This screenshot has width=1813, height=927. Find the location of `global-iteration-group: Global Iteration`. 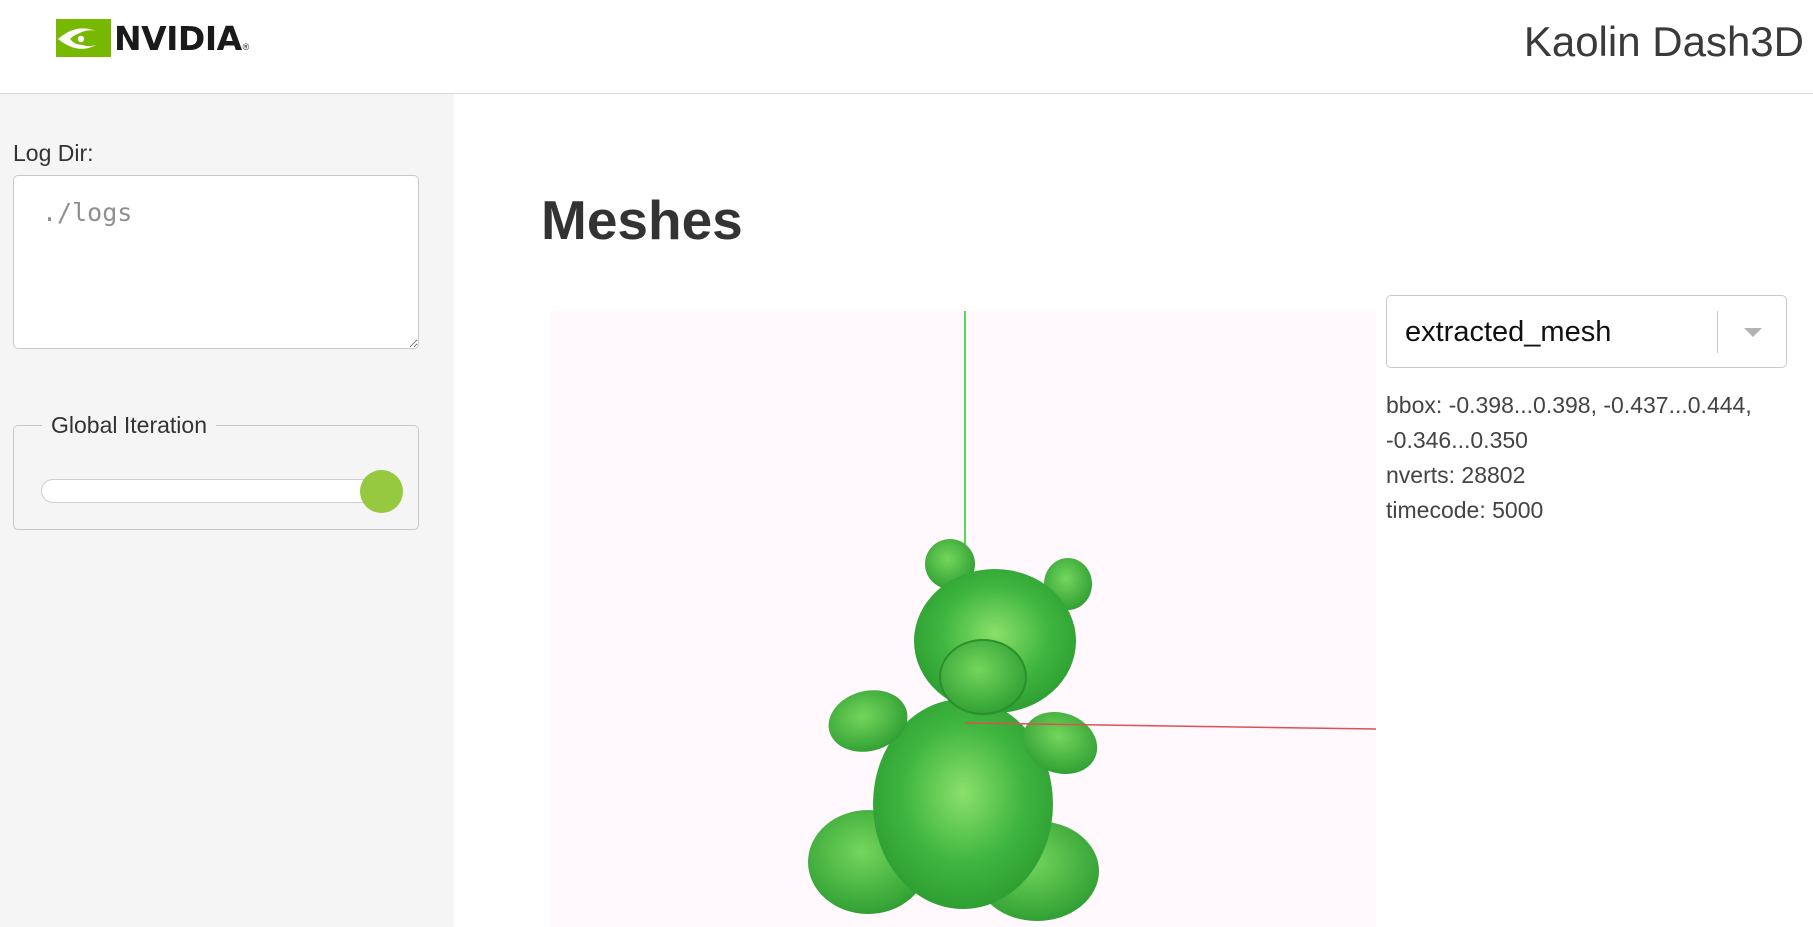

global-iteration-group: Global Iteration is located at coordinates (216, 471).